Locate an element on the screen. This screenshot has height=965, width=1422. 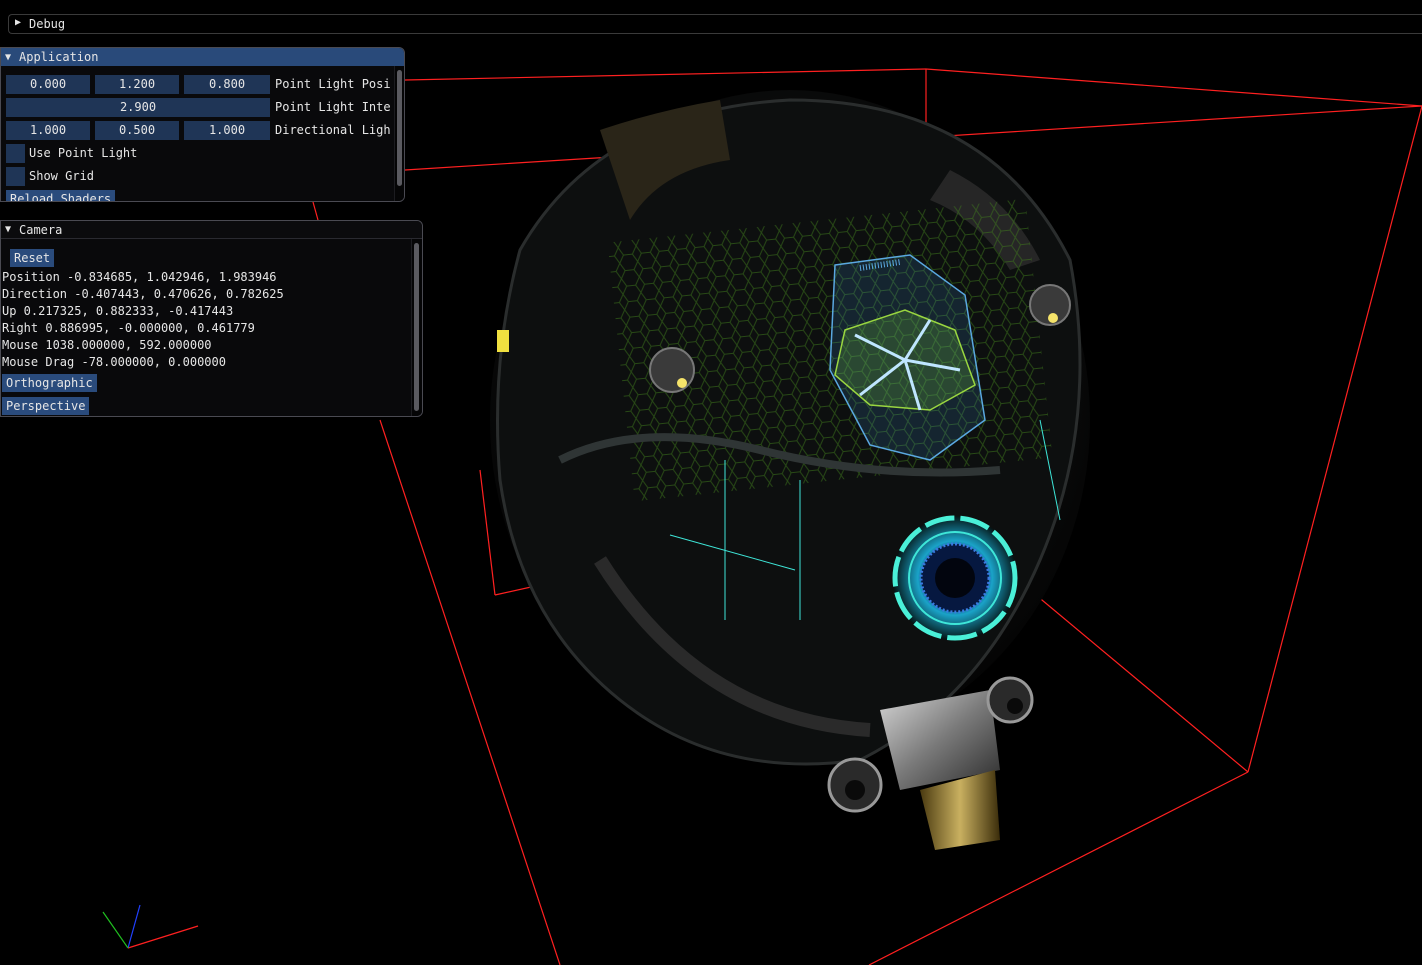
camera-mouse: Mouse 1038.000000, 592.000000 is located at coordinates (107, 345).